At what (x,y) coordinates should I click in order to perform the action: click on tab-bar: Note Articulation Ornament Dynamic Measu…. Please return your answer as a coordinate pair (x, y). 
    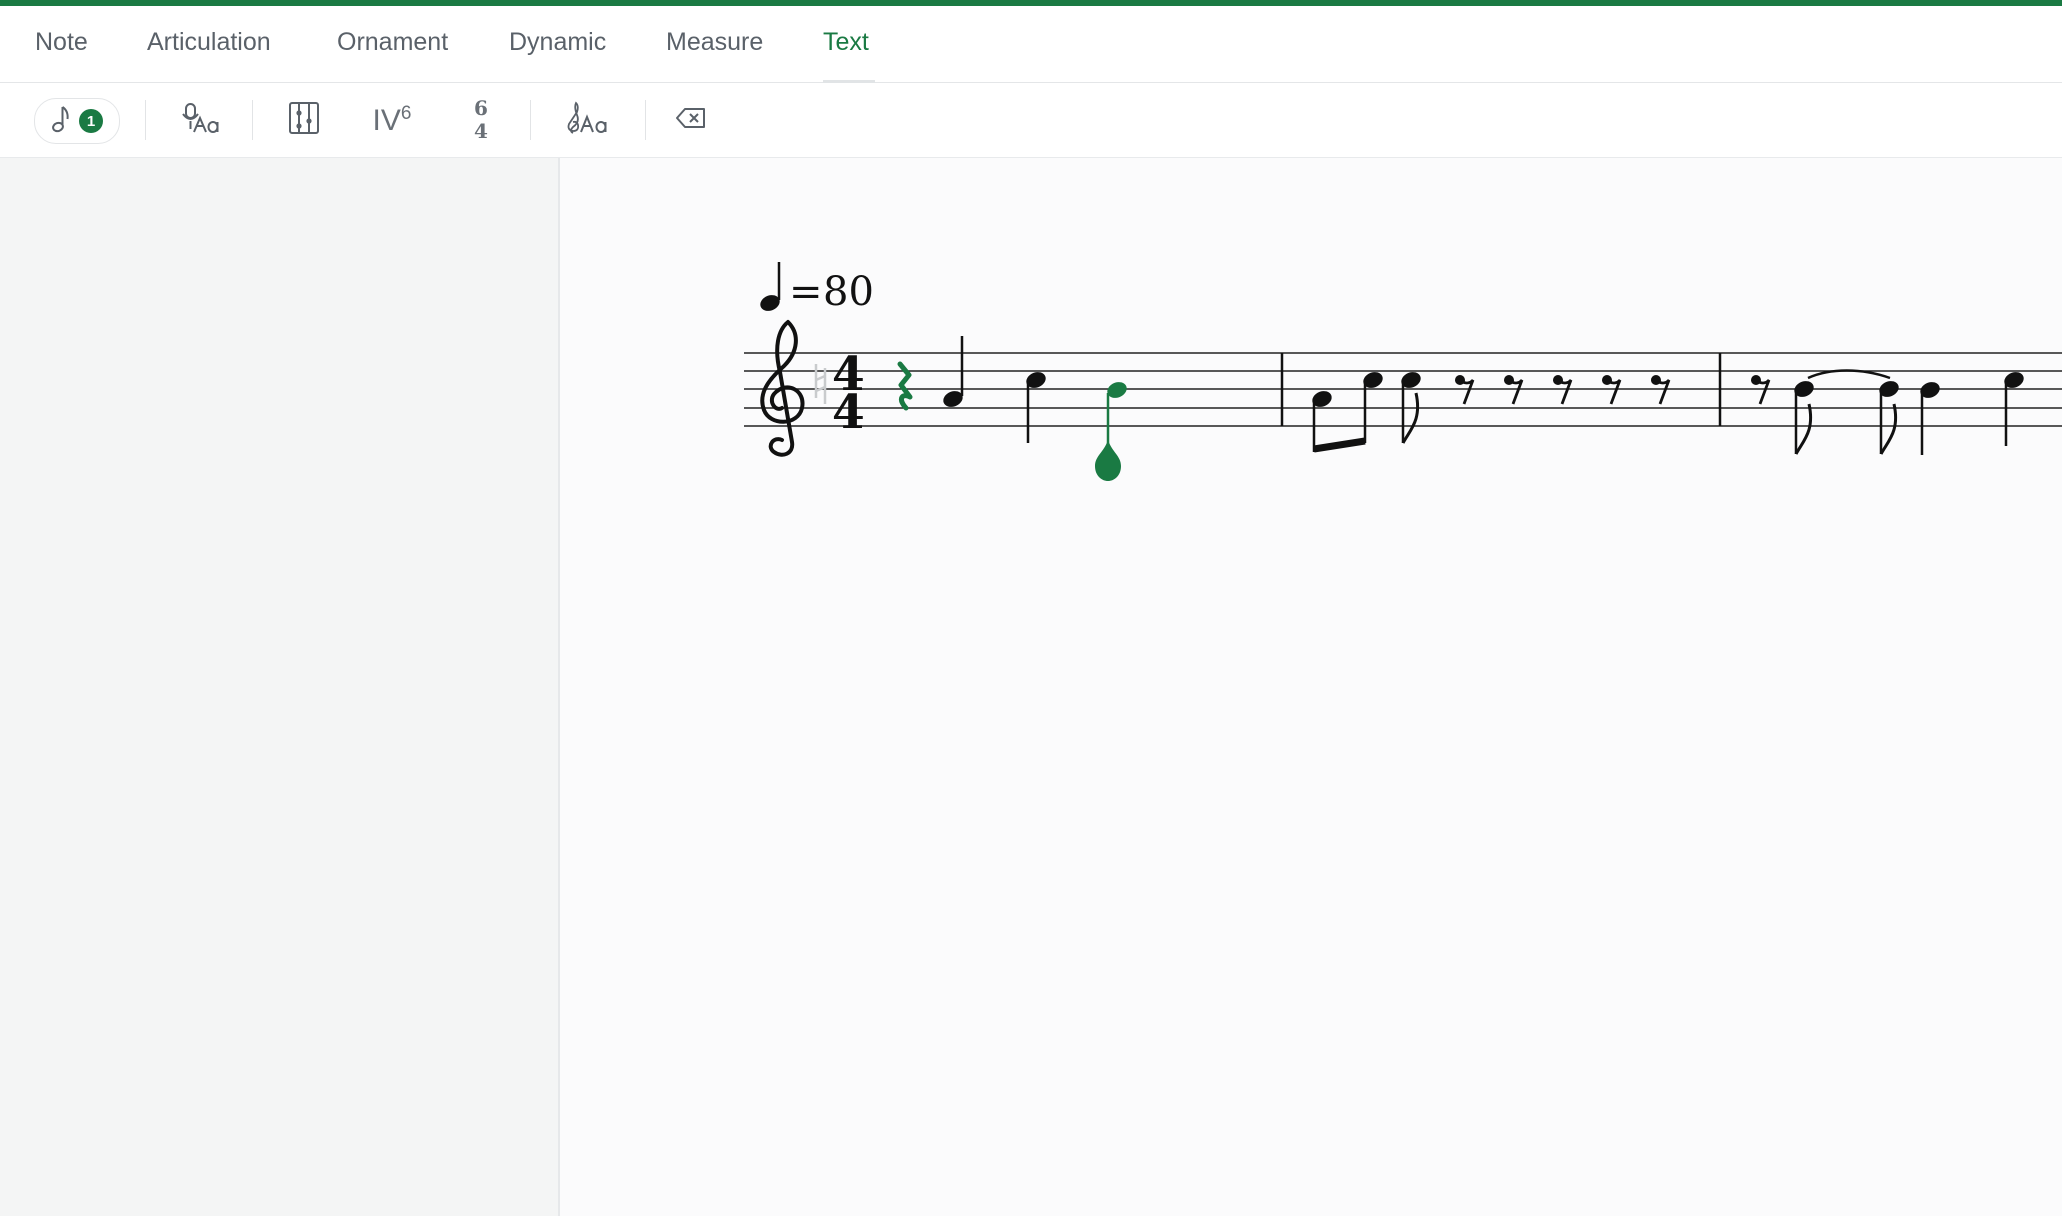
    Looking at the image, I should click on (1031, 44).